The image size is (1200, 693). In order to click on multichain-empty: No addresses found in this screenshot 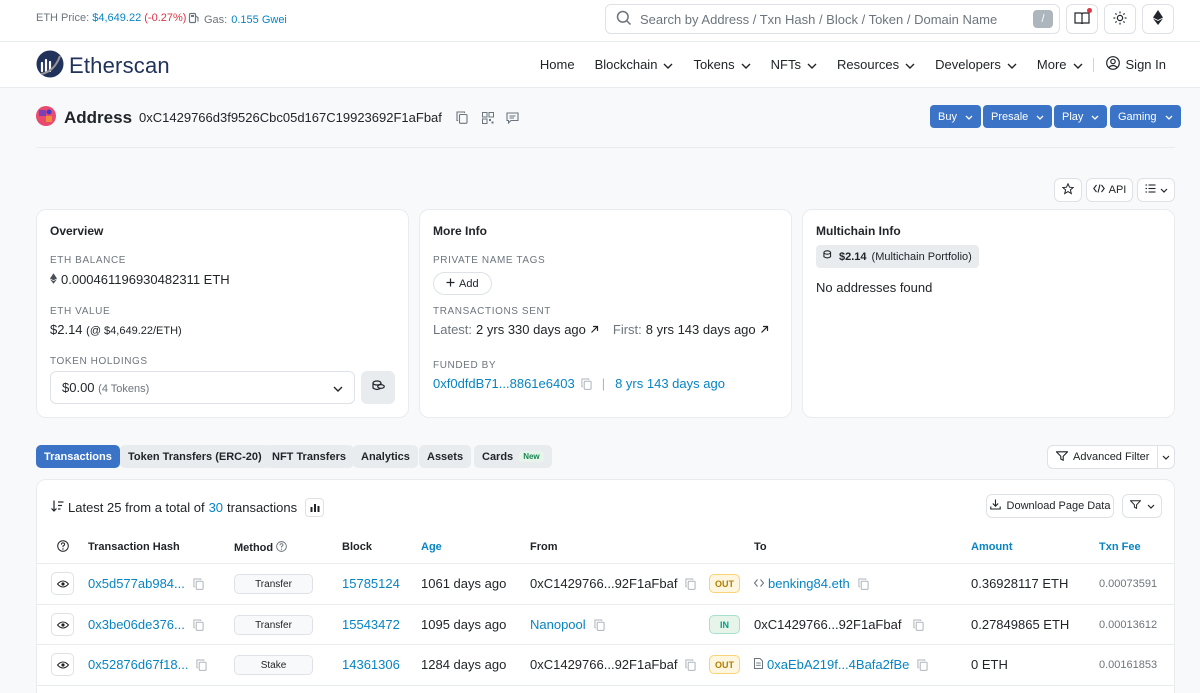, I will do `click(874, 287)`.